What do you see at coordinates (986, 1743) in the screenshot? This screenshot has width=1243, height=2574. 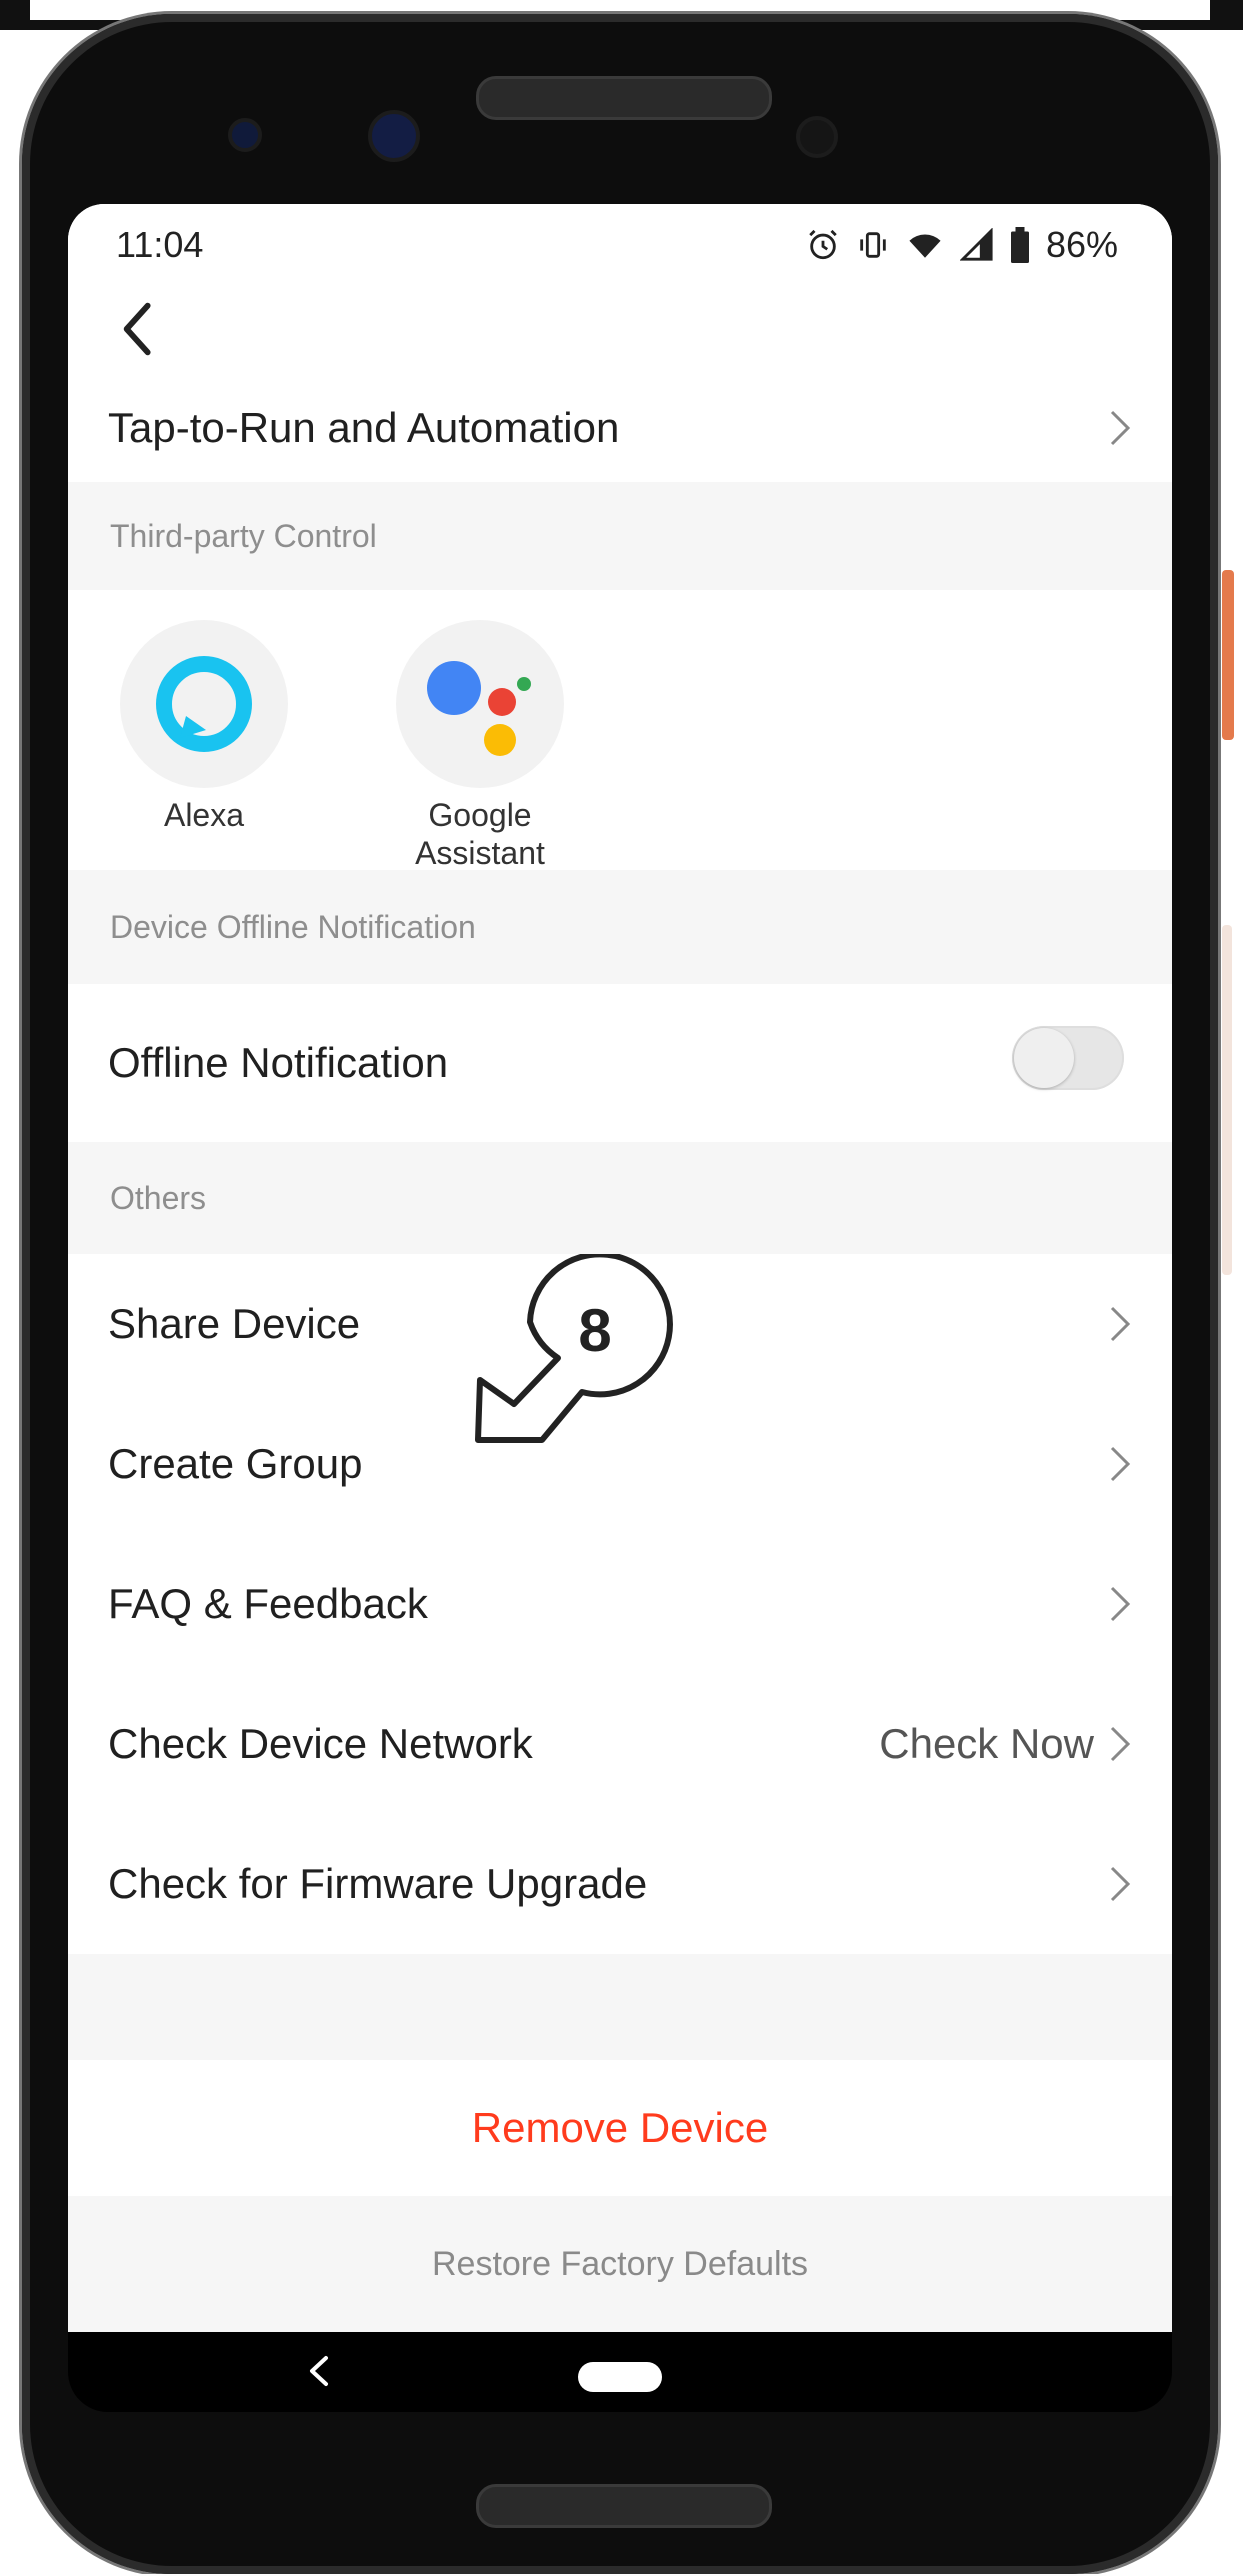 I see `check-now-value: Check Now` at bounding box center [986, 1743].